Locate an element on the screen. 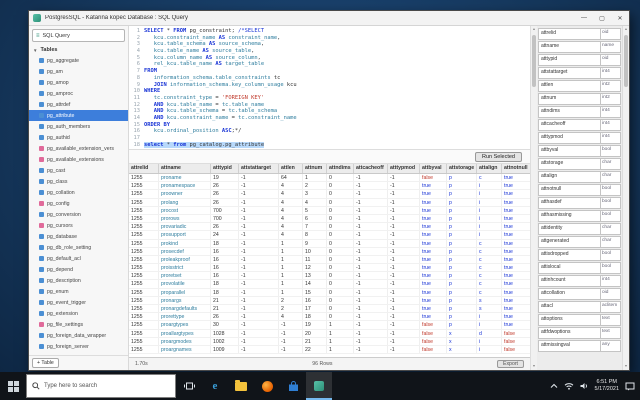 The image size is (640, 400). column-meta-row: attalign char is located at coordinates (579, 177).